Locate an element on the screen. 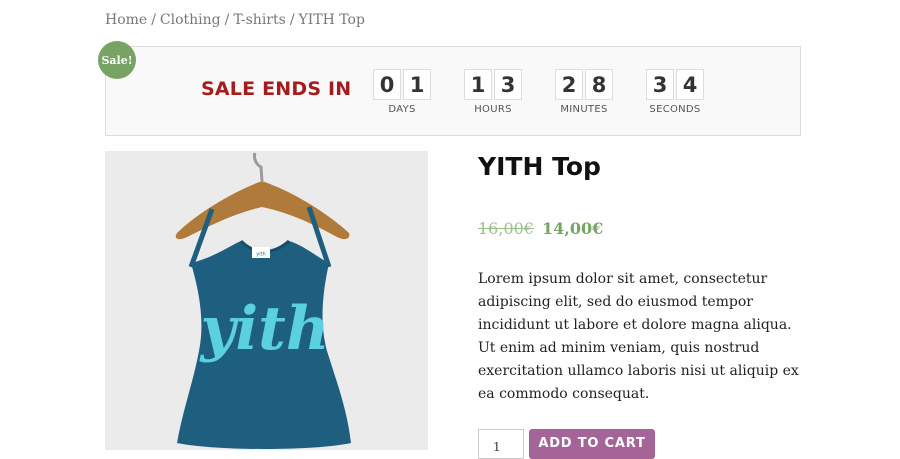 The image size is (900, 459). sale-badge: Sale! is located at coordinates (117, 60).